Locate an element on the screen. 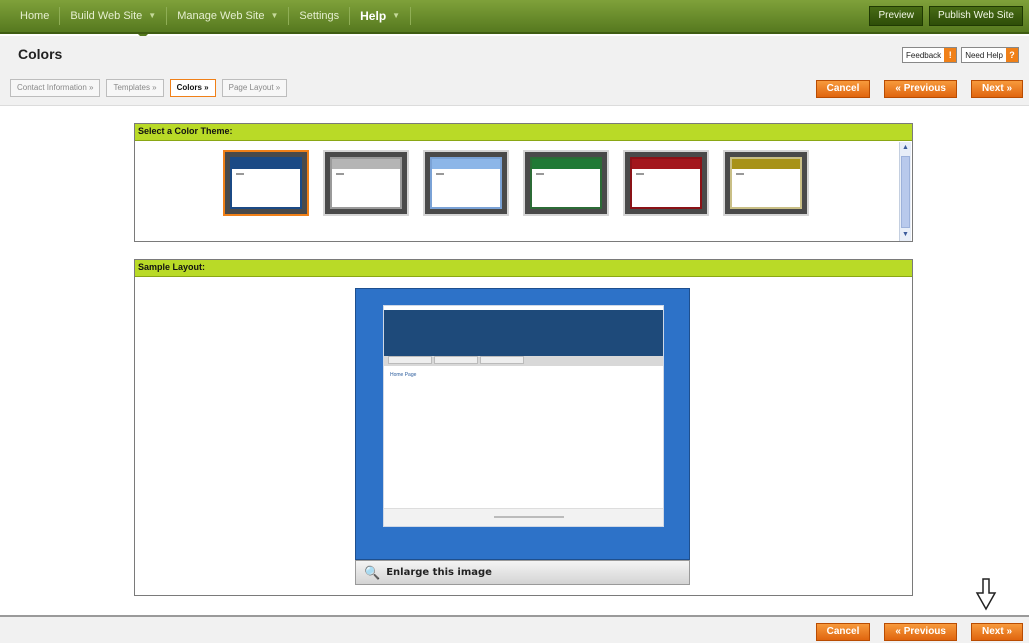 The image size is (1029, 643). nav-item-label: Manage Web Site is located at coordinates (221, 16).